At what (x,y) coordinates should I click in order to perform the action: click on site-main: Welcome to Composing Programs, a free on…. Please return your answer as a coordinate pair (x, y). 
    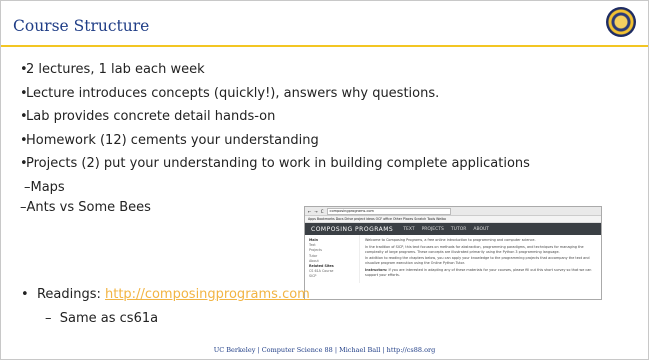
    Looking at the image, I should click on (478, 257).